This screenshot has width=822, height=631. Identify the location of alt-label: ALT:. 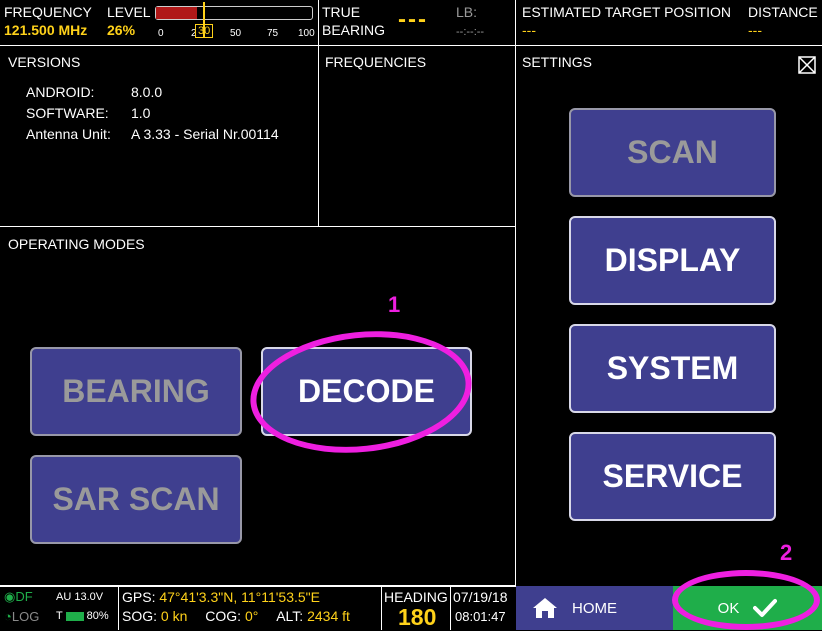
(290, 616).